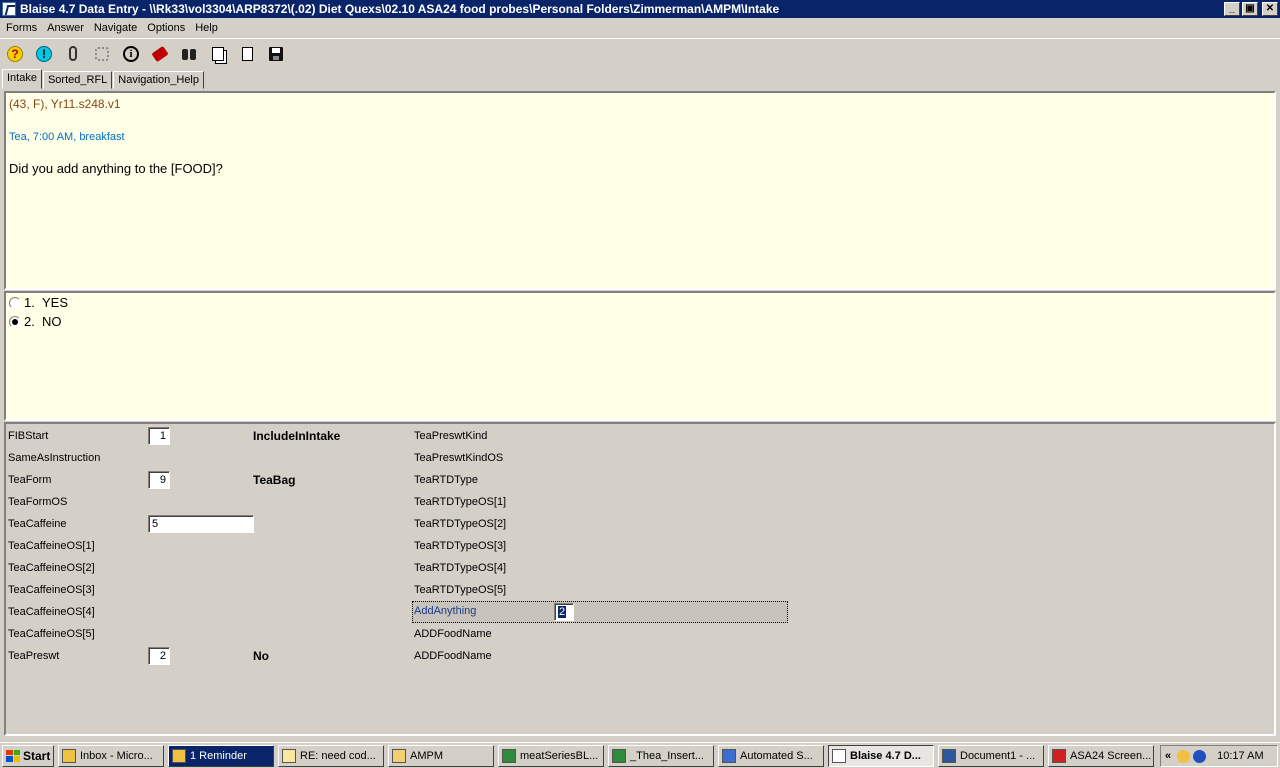 Image resolution: width=1280 pixels, height=768 pixels. What do you see at coordinates (1168, 756) in the screenshot?
I see `tray-expand-button: «` at bounding box center [1168, 756].